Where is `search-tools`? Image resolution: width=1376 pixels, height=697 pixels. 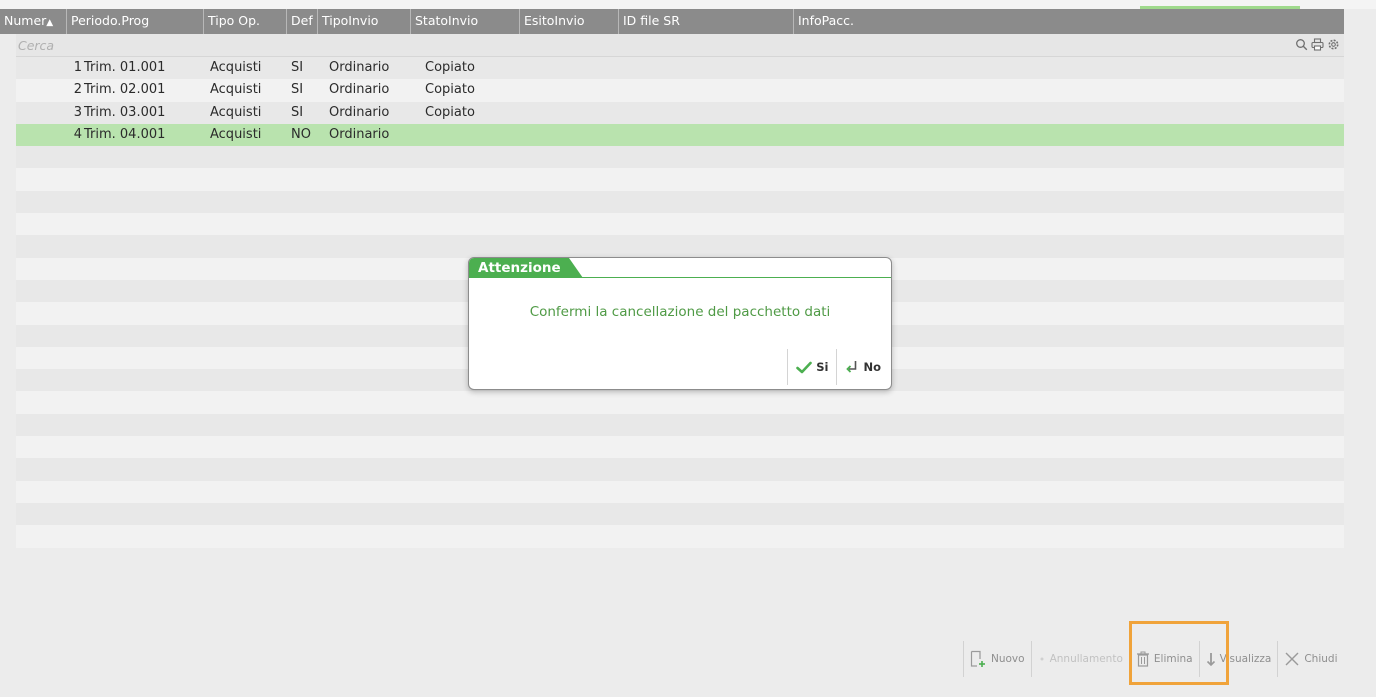 search-tools is located at coordinates (1317, 44).